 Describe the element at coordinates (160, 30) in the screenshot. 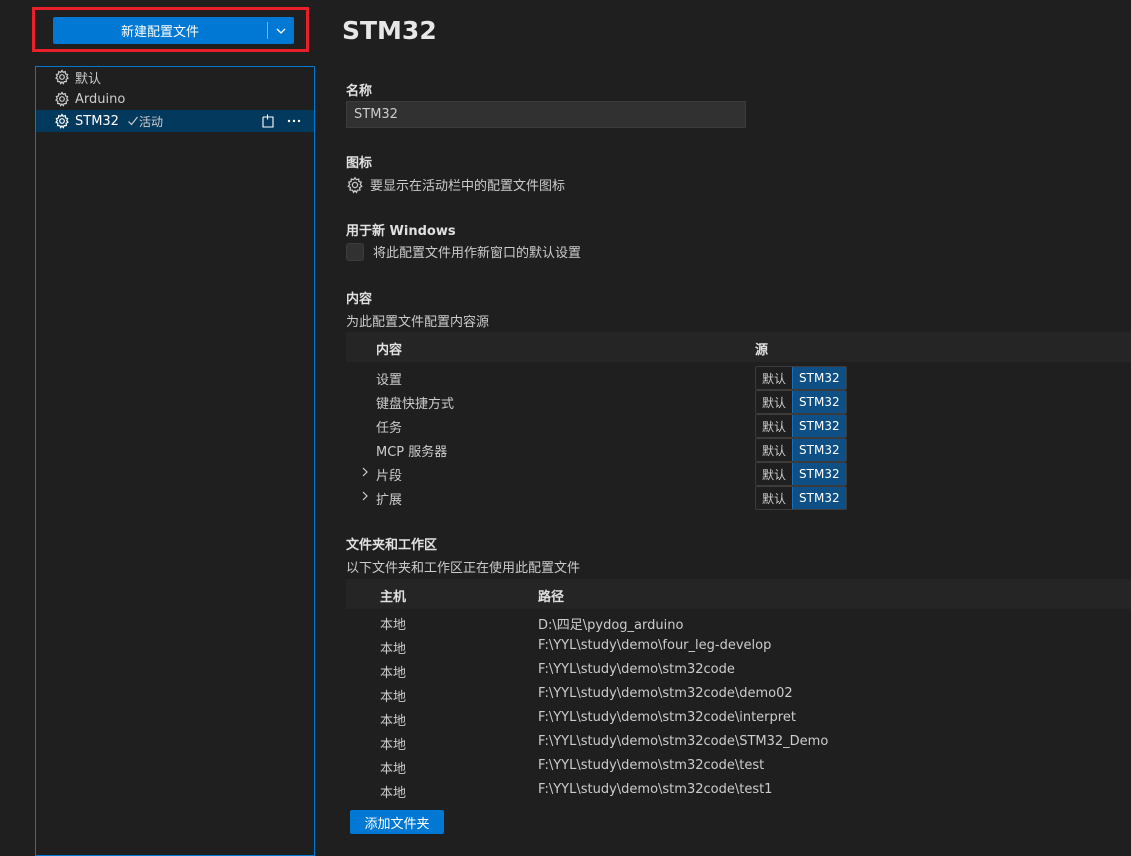

I see `new-profile-label: 新建配置文件` at that location.